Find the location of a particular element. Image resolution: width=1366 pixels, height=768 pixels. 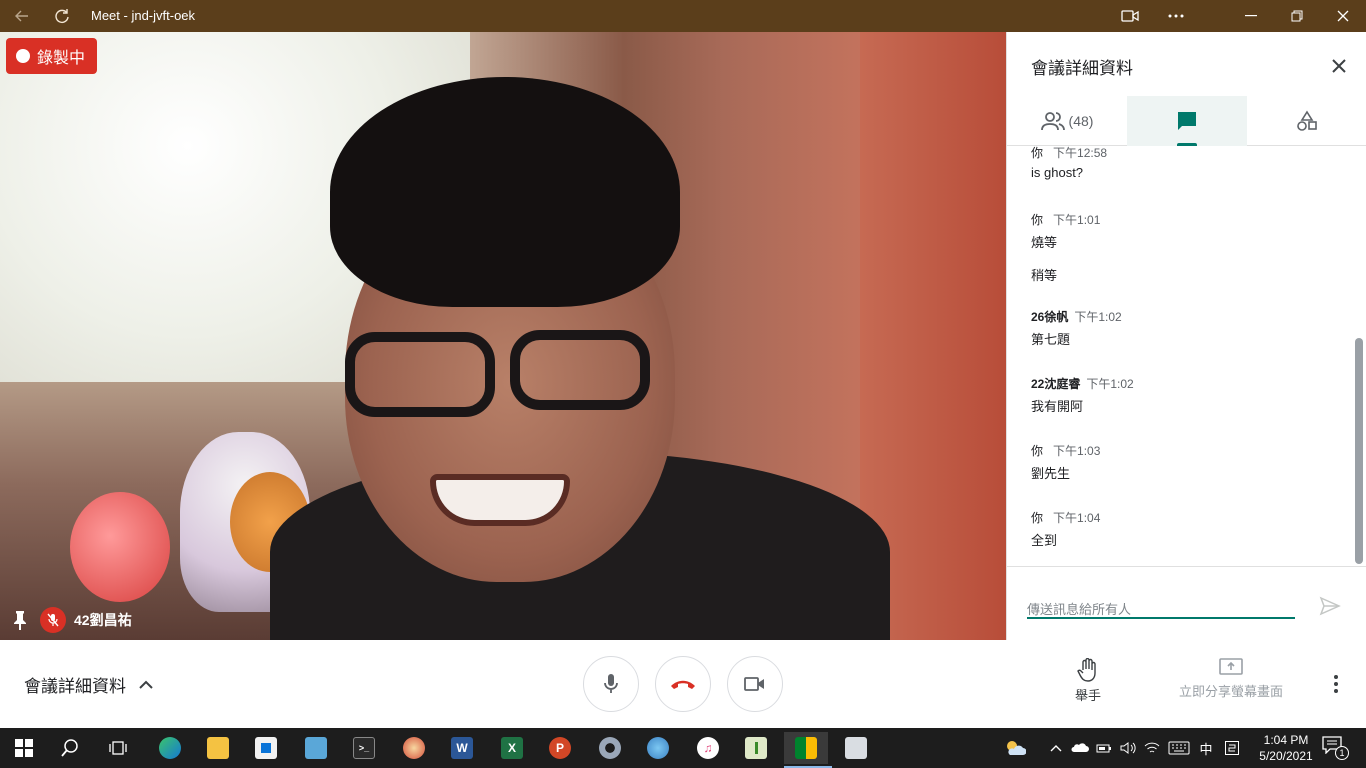

computer-icon is located at coordinates (856, 748).